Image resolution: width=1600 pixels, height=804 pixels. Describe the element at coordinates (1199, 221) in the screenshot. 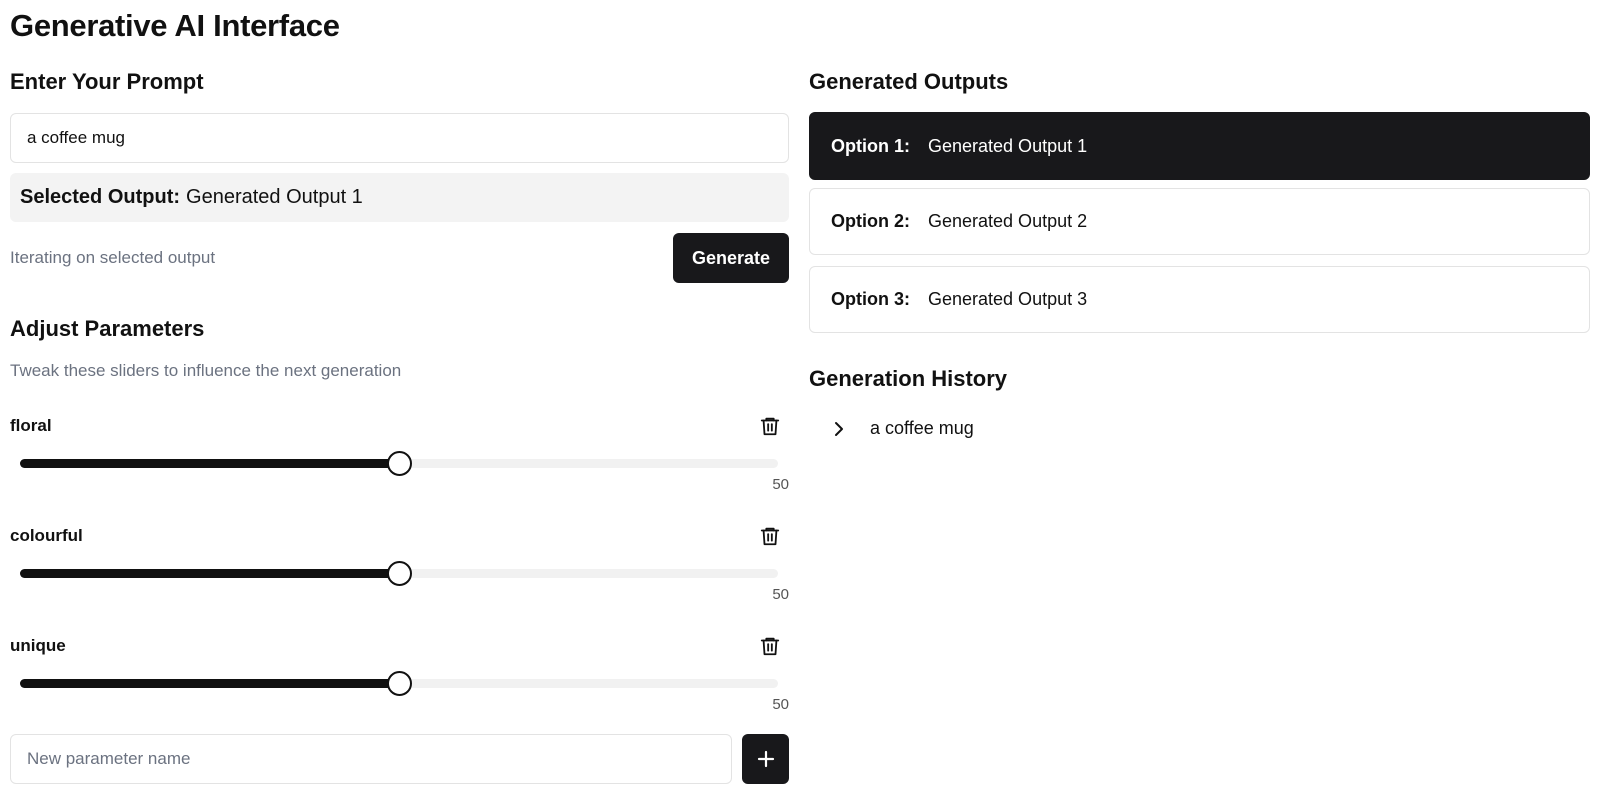

I see `output-option-2: Option 2: Generated Output 2` at that location.